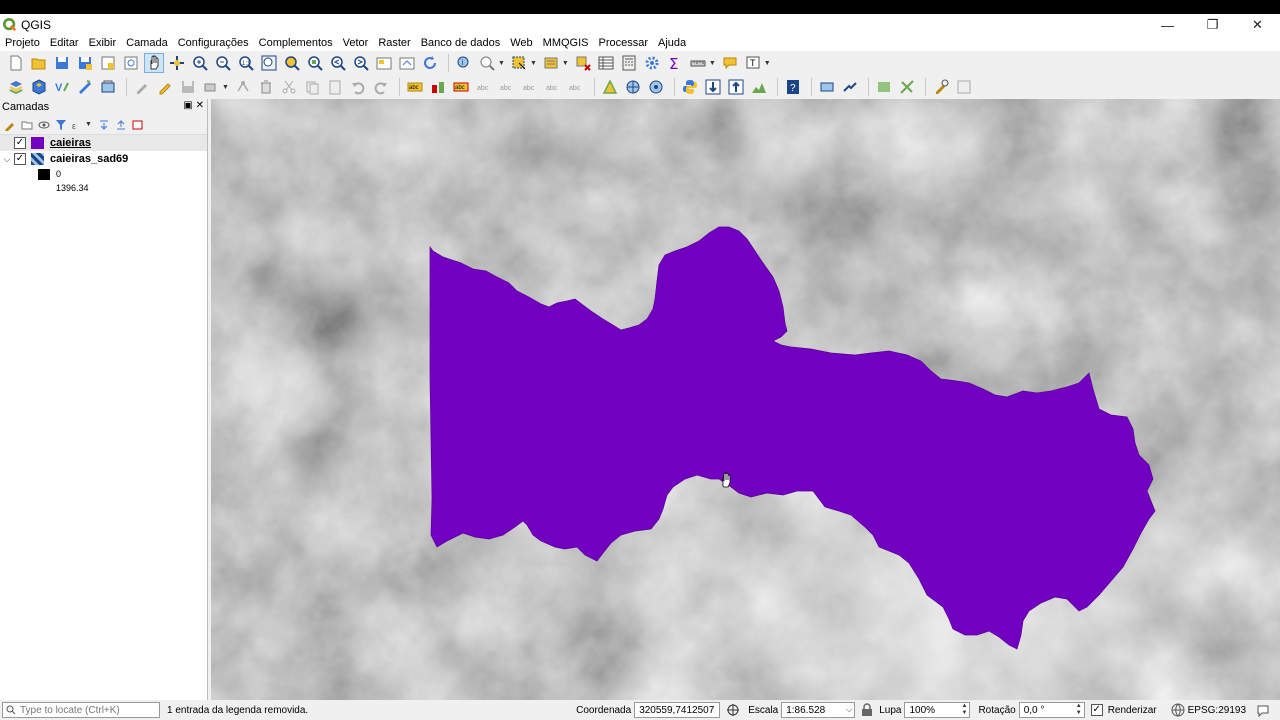 This screenshot has height=720, width=1280. I want to click on manage-map-themes-icon, so click(44, 125).